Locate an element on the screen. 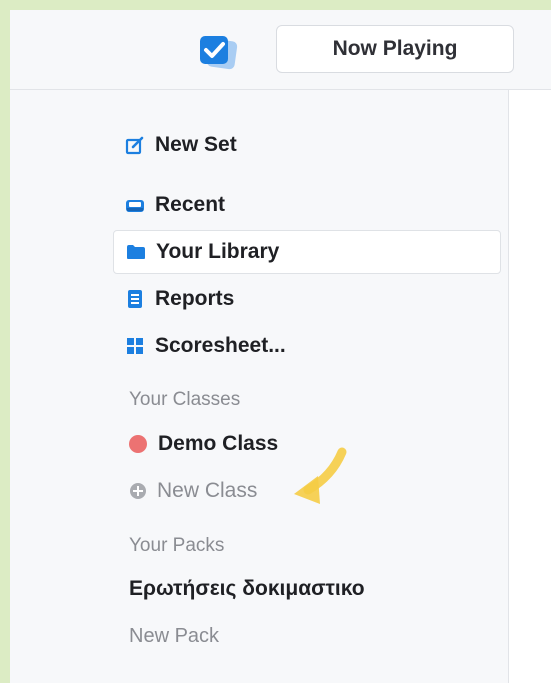 The image size is (551, 683). top-bar: Now Playing is located at coordinates (280, 50).